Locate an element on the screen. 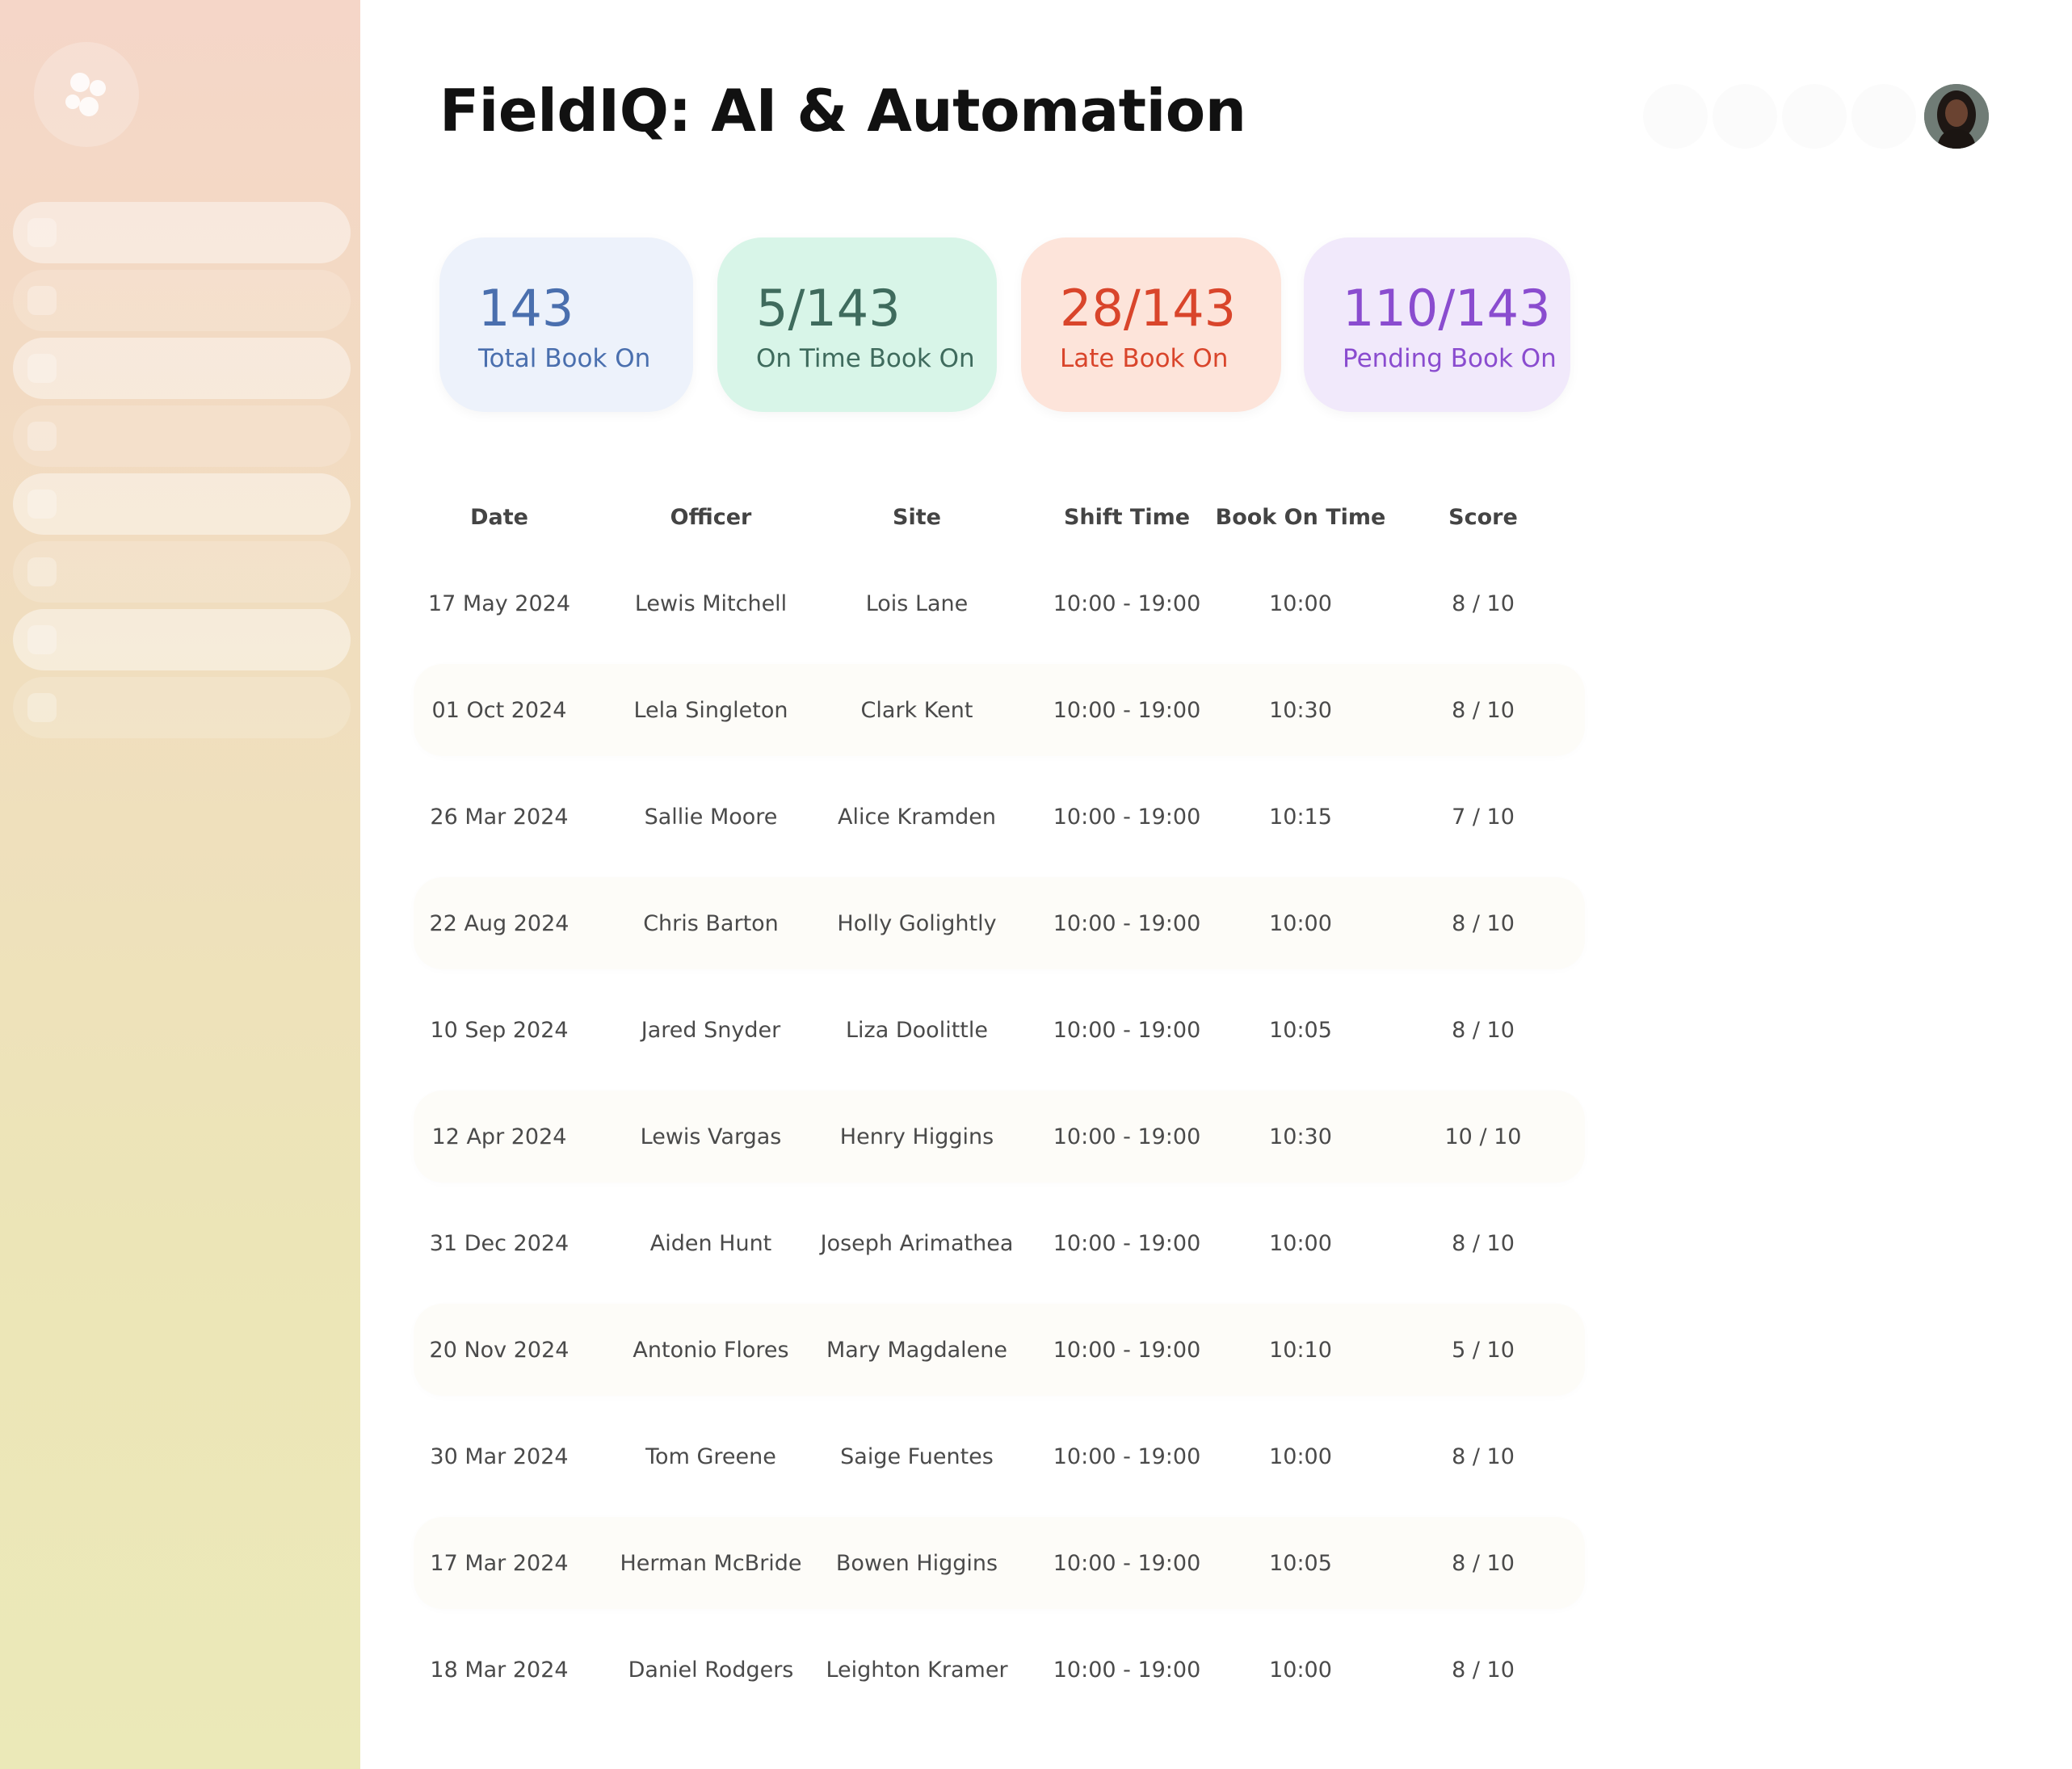 Image resolution: width=2072 pixels, height=1769 pixels. cell-officer: Aiden Hunt is located at coordinates (710, 1243).